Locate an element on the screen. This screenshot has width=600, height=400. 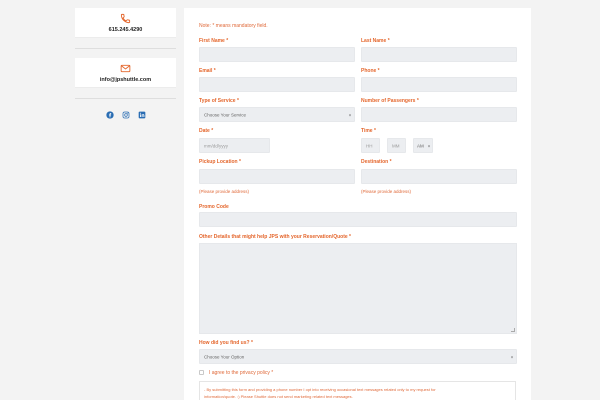
phone-input is located at coordinates (439, 84).